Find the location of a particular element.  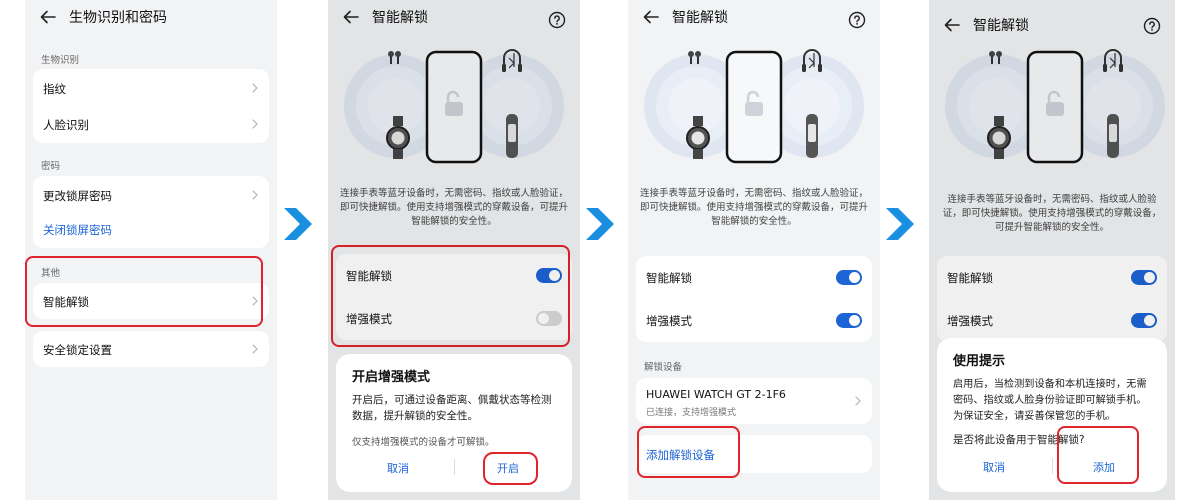

security-lock-label: 安全锁定设置 is located at coordinates (77, 350).